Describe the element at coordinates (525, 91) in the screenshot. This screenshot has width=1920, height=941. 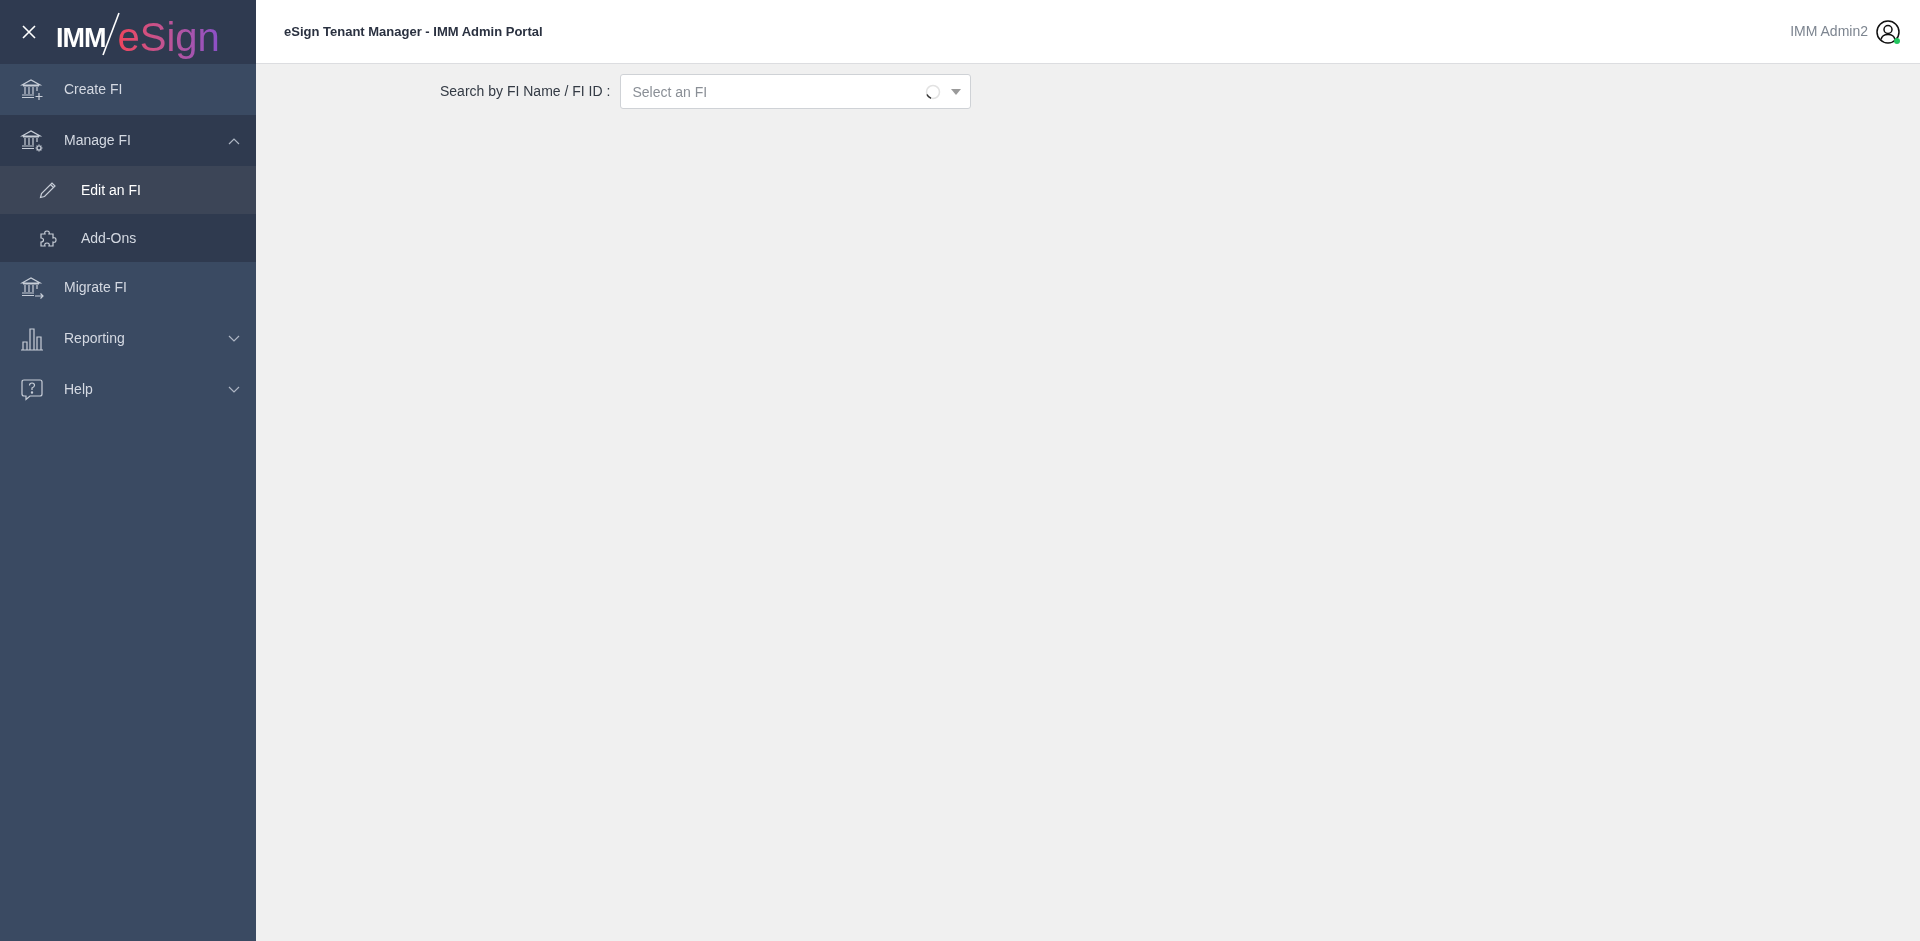
I see `search-label: Search by FI Name / FI ID :` at that location.